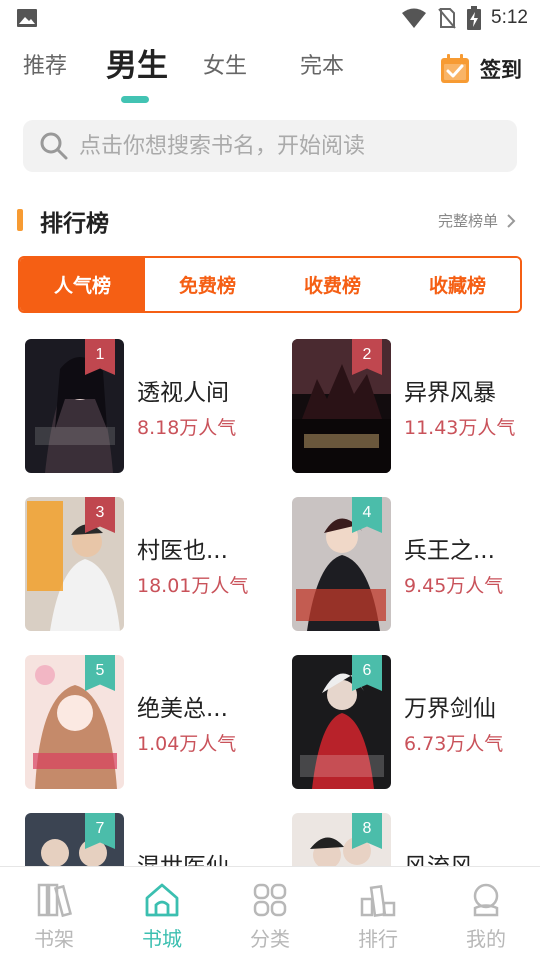 Image resolution: width=540 pixels, height=960 pixels. What do you see at coordinates (341, 564) in the screenshot?
I see `book-cover: 4` at bounding box center [341, 564].